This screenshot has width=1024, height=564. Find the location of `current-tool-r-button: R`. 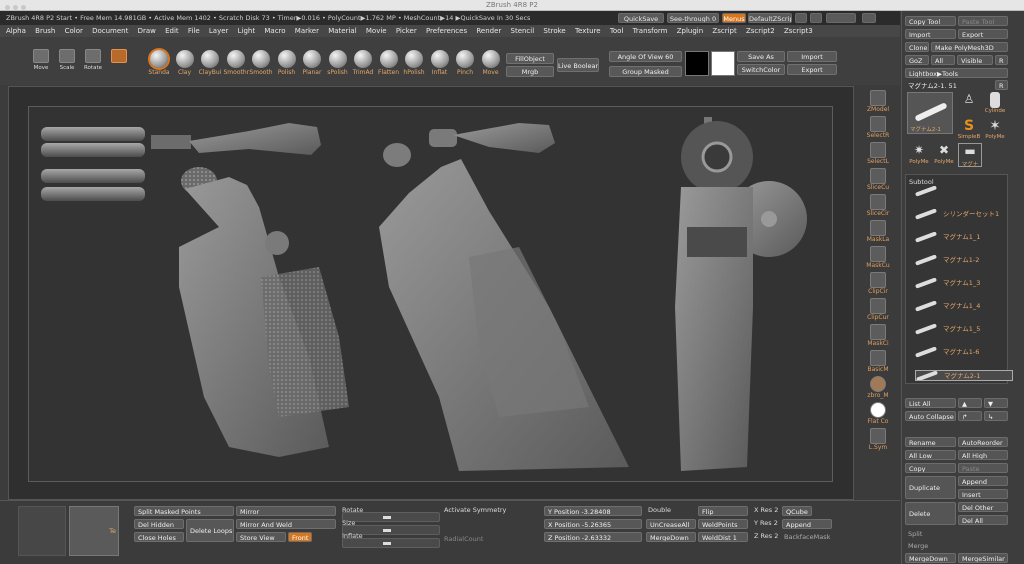

current-tool-r-button: R is located at coordinates (1001, 85).